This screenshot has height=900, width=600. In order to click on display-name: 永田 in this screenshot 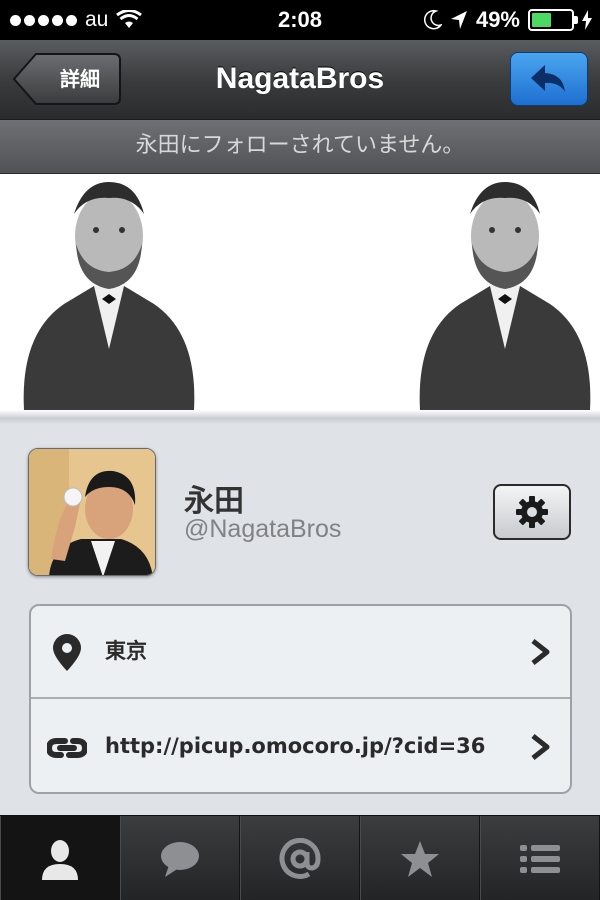, I will do `click(214, 501)`.